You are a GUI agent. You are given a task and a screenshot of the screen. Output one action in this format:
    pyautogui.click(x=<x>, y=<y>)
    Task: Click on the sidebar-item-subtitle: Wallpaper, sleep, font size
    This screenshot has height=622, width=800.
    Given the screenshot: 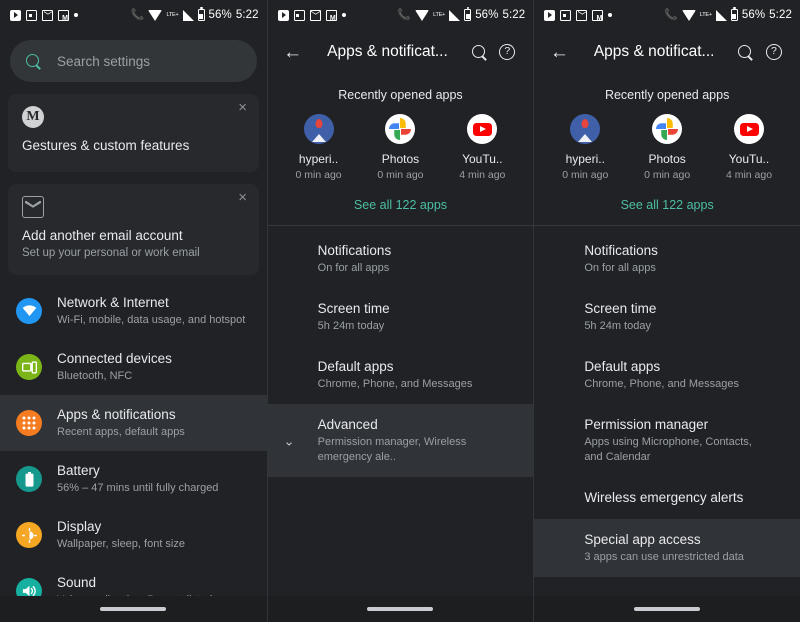 What is the action you would take?
    pyautogui.click(x=121, y=544)
    